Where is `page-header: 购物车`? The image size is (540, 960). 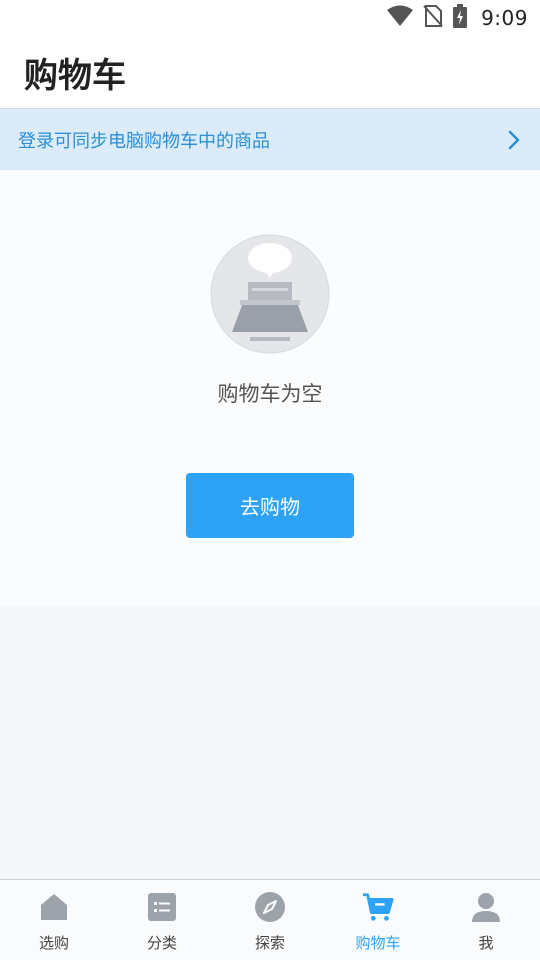
page-header: 购物车 is located at coordinates (270, 72).